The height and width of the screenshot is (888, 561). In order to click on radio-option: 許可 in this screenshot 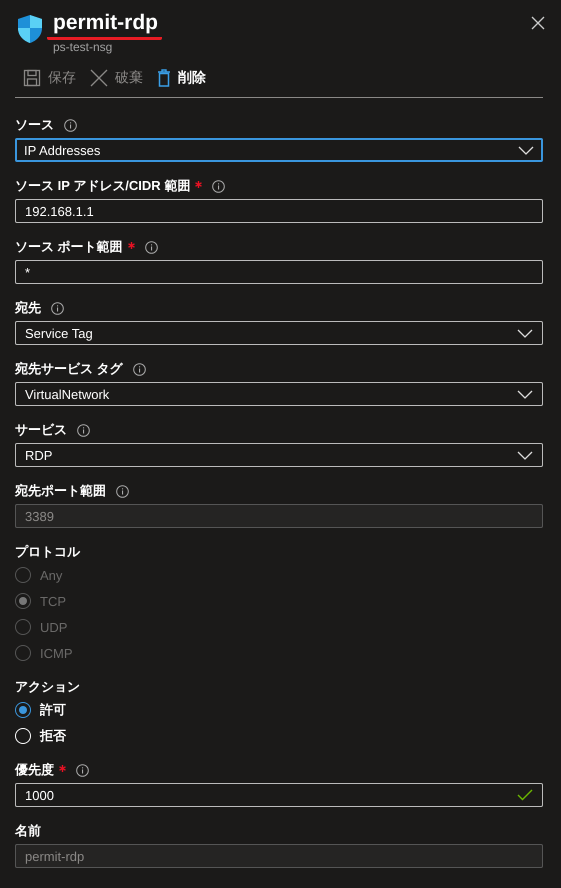, I will do `click(40, 710)`.